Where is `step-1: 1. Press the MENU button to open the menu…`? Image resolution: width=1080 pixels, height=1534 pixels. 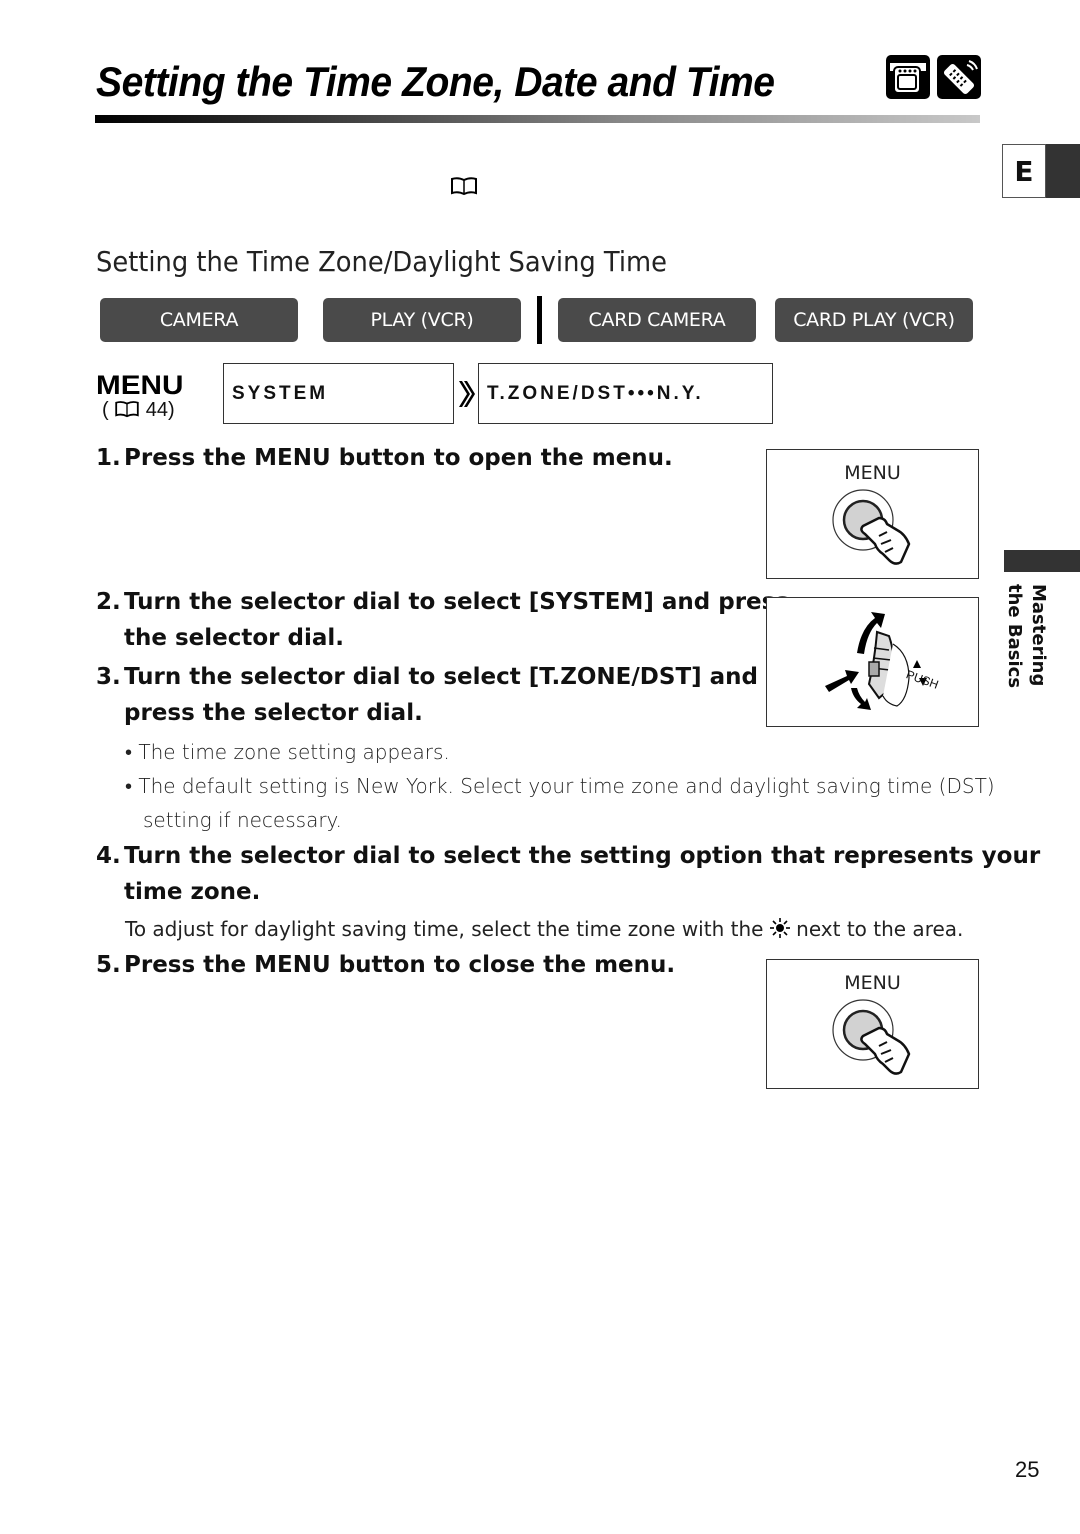 step-1: 1. Press the MENU button to open the menu… is located at coordinates (384, 458).